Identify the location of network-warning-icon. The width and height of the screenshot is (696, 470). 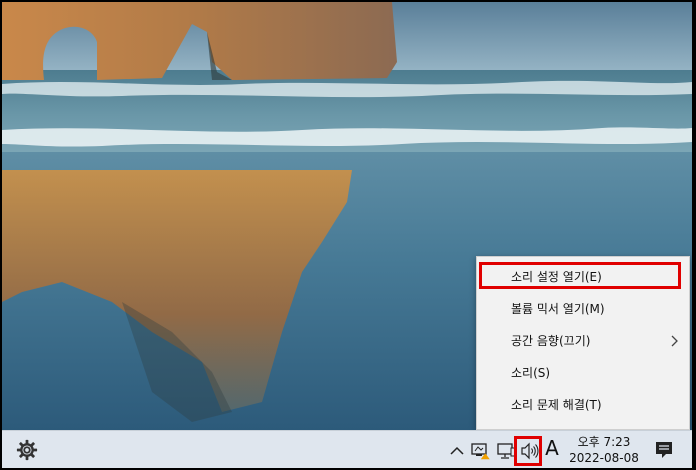
(481, 451).